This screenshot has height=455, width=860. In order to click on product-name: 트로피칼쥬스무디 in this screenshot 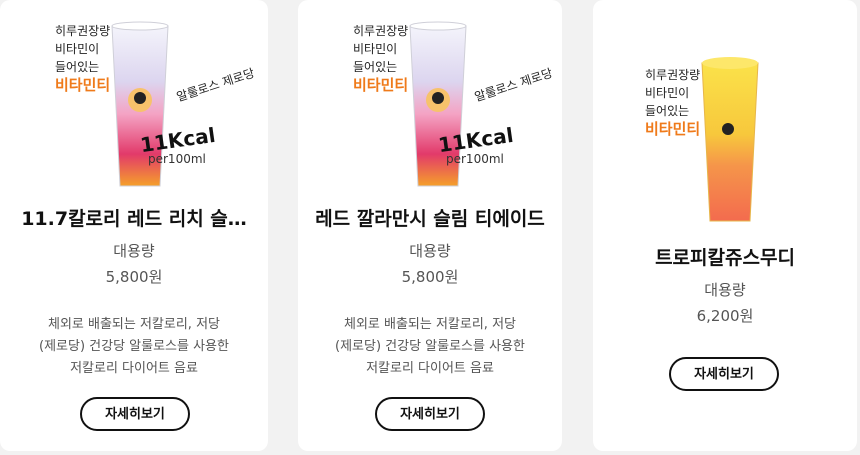, I will do `click(725, 256)`.